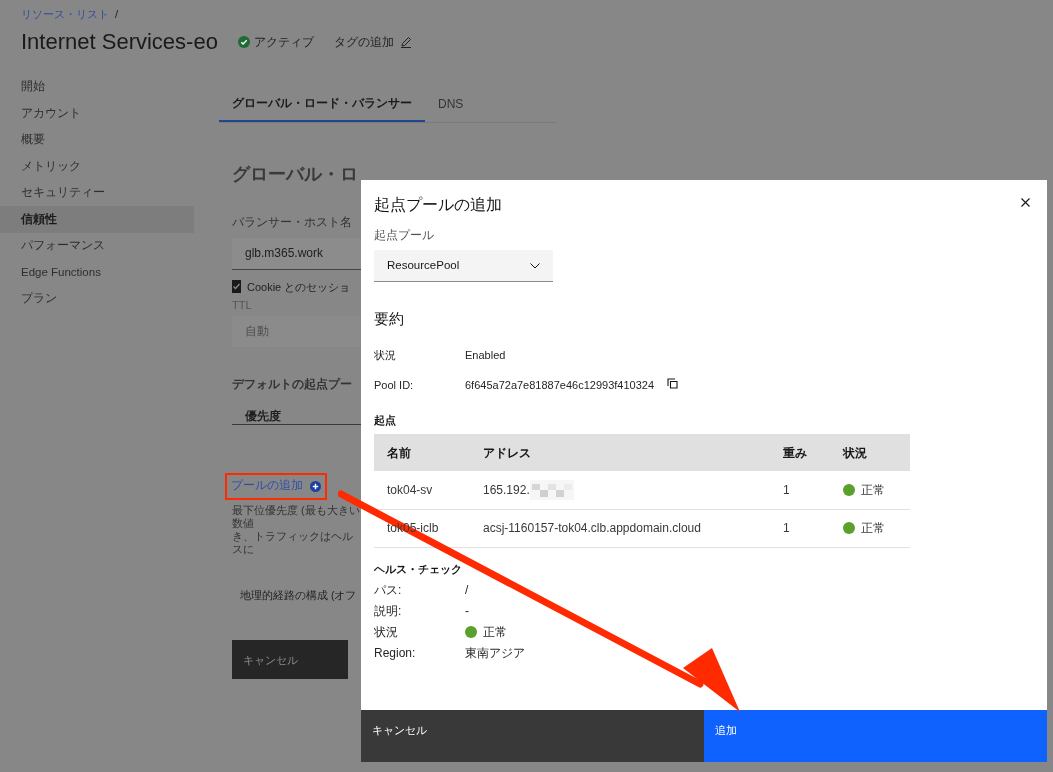 The height and width of the screenshot is (772, 1053). Describe the element at coordinates (372, 41) in the screenshot. I see `add-tag-button: タグの追加` at that location.